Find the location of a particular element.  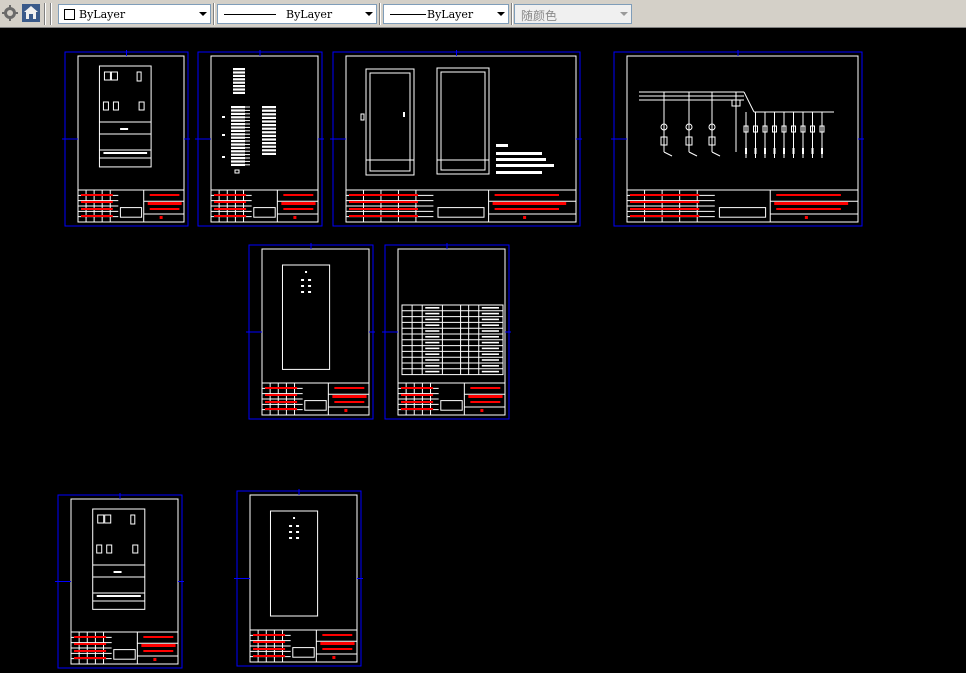

layer-color-swatch is located at coordinates (69, 14).